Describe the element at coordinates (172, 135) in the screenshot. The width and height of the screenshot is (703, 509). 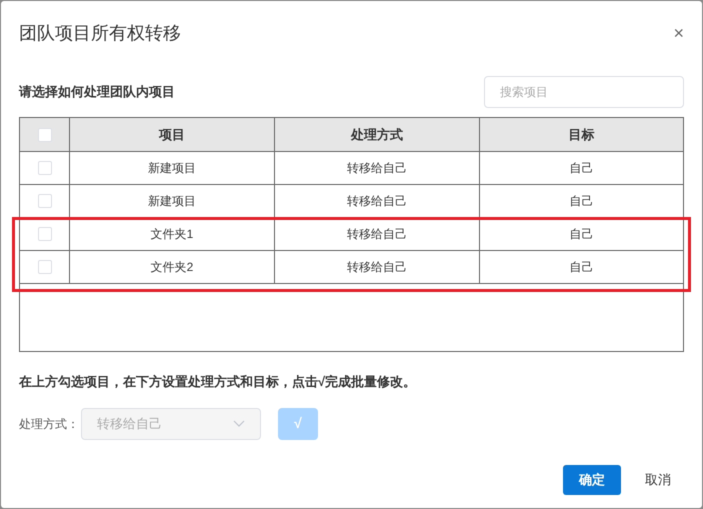
I see `column-header: 项目` at that location.